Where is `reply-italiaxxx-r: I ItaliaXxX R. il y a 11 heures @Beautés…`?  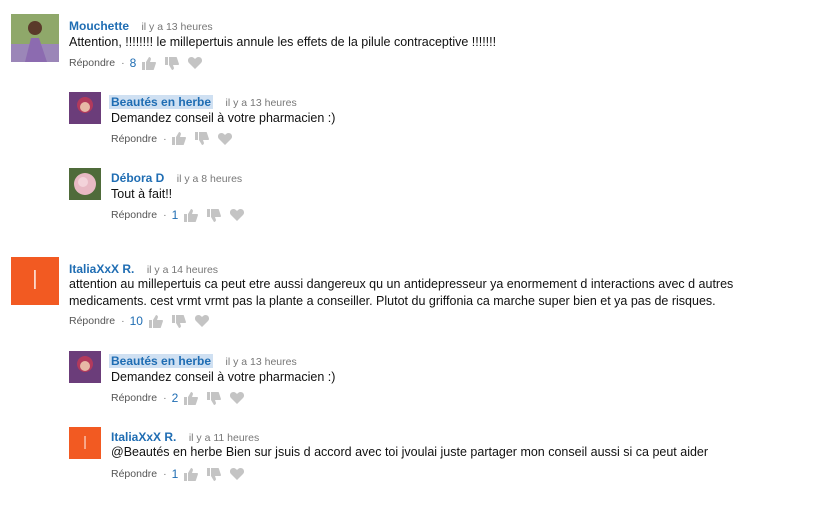
reply-italiaxxx-r: I ItaliaXxX R. il y a 11 heures @Beautés… is located at coordinates (444, 455).